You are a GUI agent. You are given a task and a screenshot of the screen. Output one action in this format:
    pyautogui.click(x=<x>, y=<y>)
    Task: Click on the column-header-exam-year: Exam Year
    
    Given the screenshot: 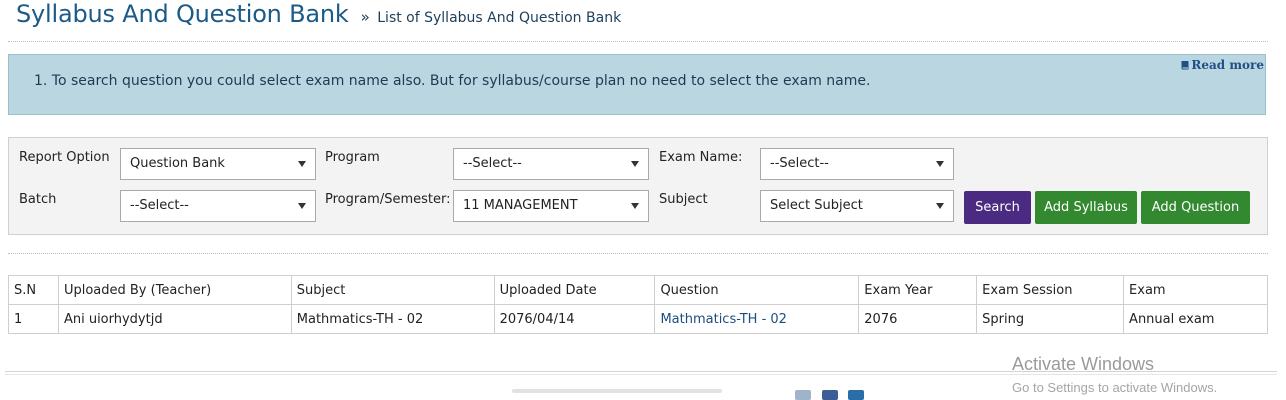 What is the action you would take?
    pyautogui.click(x=918, y=290)
    